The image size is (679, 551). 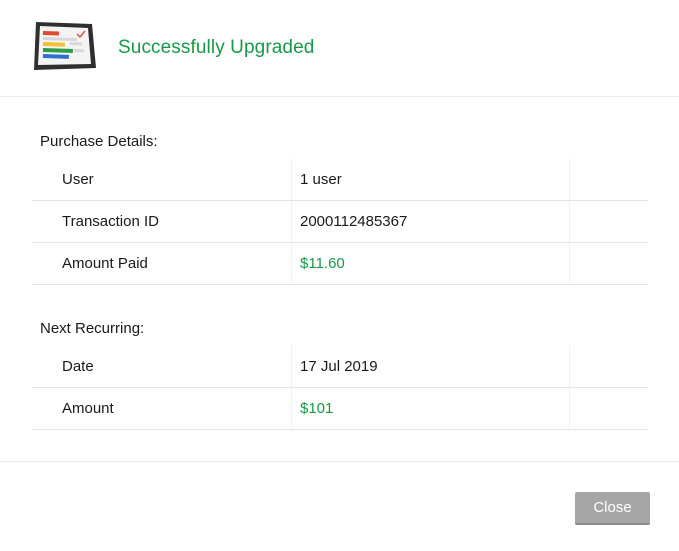 What do you see at coordinates (321, 179) in the screenshot?
I see `row-value: 1 user` at bounding box center [321, 179].